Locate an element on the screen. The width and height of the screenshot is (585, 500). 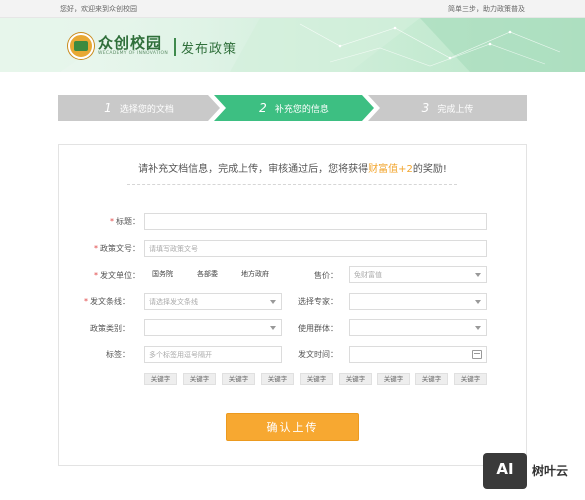
intro-text: 请补充文档信息，完成上传，审核通过后，您将获得财富值+2的奖励! is located at coordinates (292, 167).